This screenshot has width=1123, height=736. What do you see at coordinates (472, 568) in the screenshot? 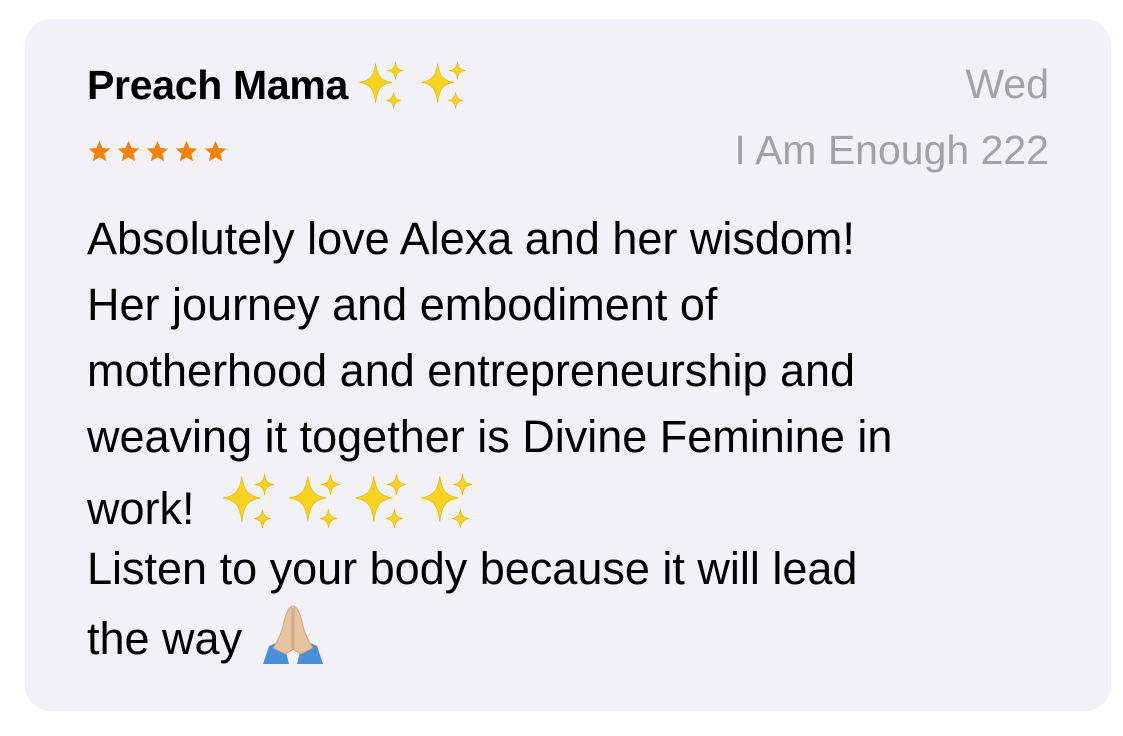
I see `review-body-text: Listen to your body because it will lead` at bounding box center [472, 568].